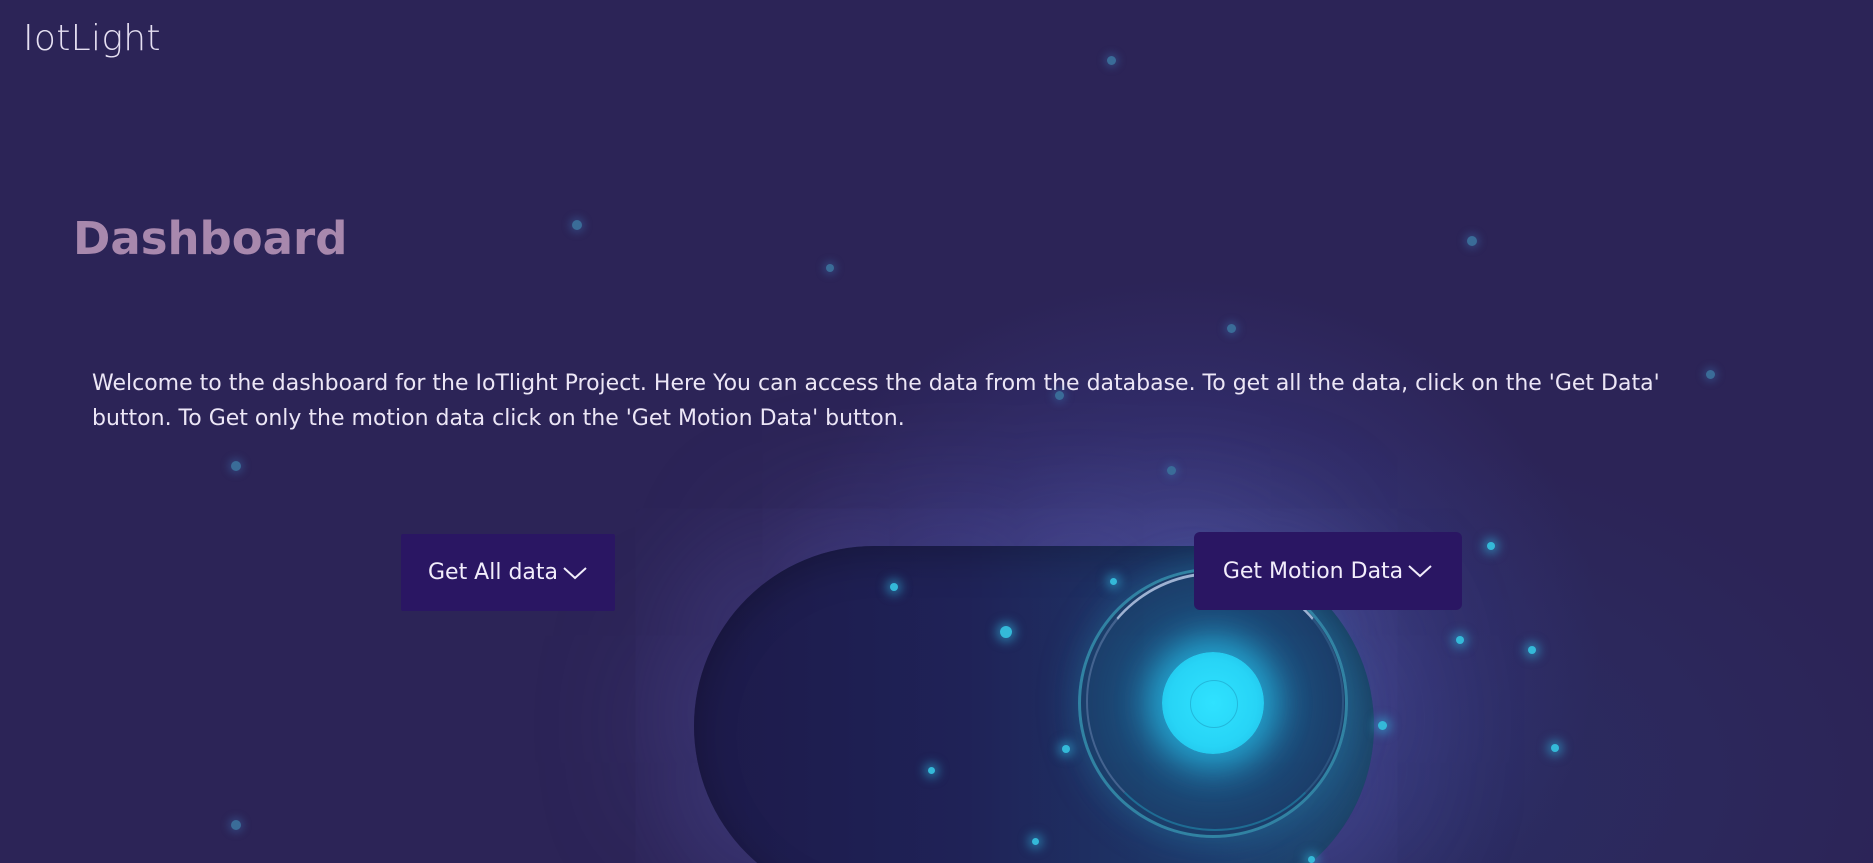 The image size is (1873, 863). What do you see at coordinates (1313, 571) in the screenshot?
I see `get-motion-data-label: Get Motion Data` at bounding box center [1313, 571].